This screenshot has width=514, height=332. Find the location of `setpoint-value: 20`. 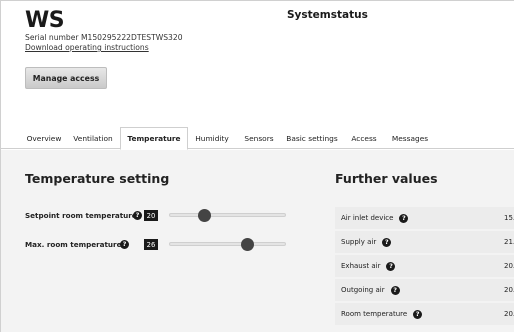

setpoint-value: 20 is located at coordinates (151, 215).